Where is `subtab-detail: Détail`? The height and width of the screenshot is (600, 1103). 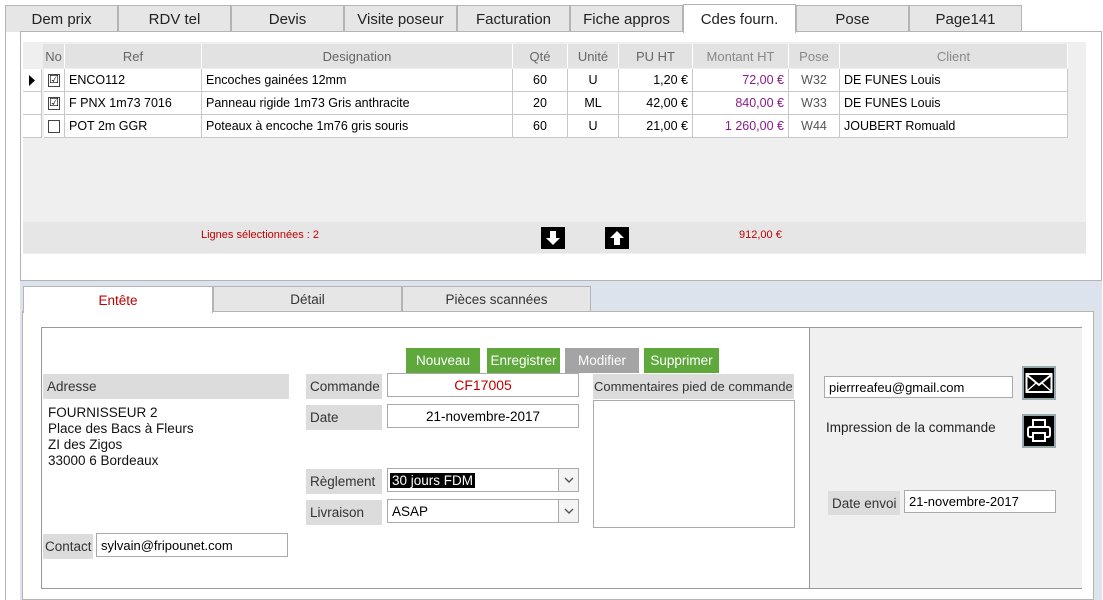 subtab-detail: Détail is located at coordinates (307, 299).